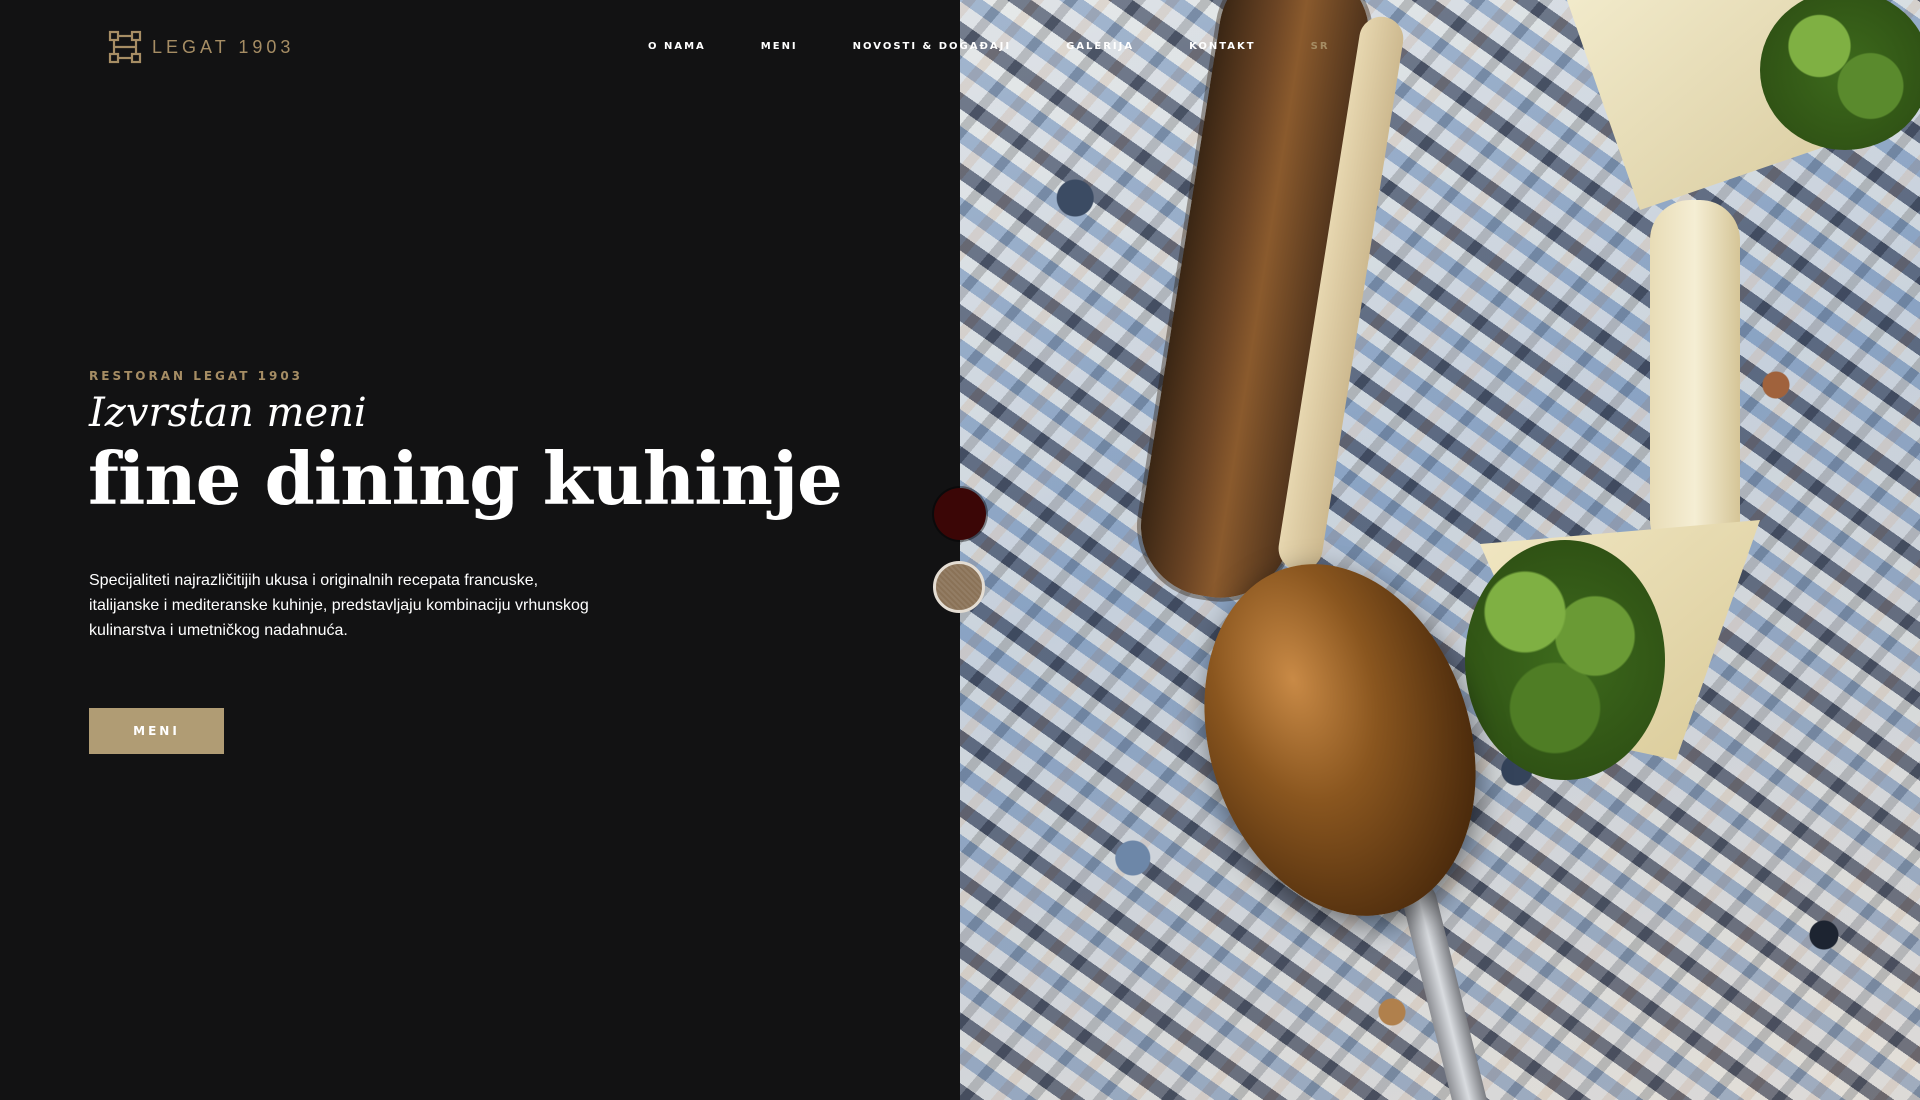 Image resolution: width=1920 pixels, height=1100 pixels. I want to click on theme-dot-gold, so click(959, 587).